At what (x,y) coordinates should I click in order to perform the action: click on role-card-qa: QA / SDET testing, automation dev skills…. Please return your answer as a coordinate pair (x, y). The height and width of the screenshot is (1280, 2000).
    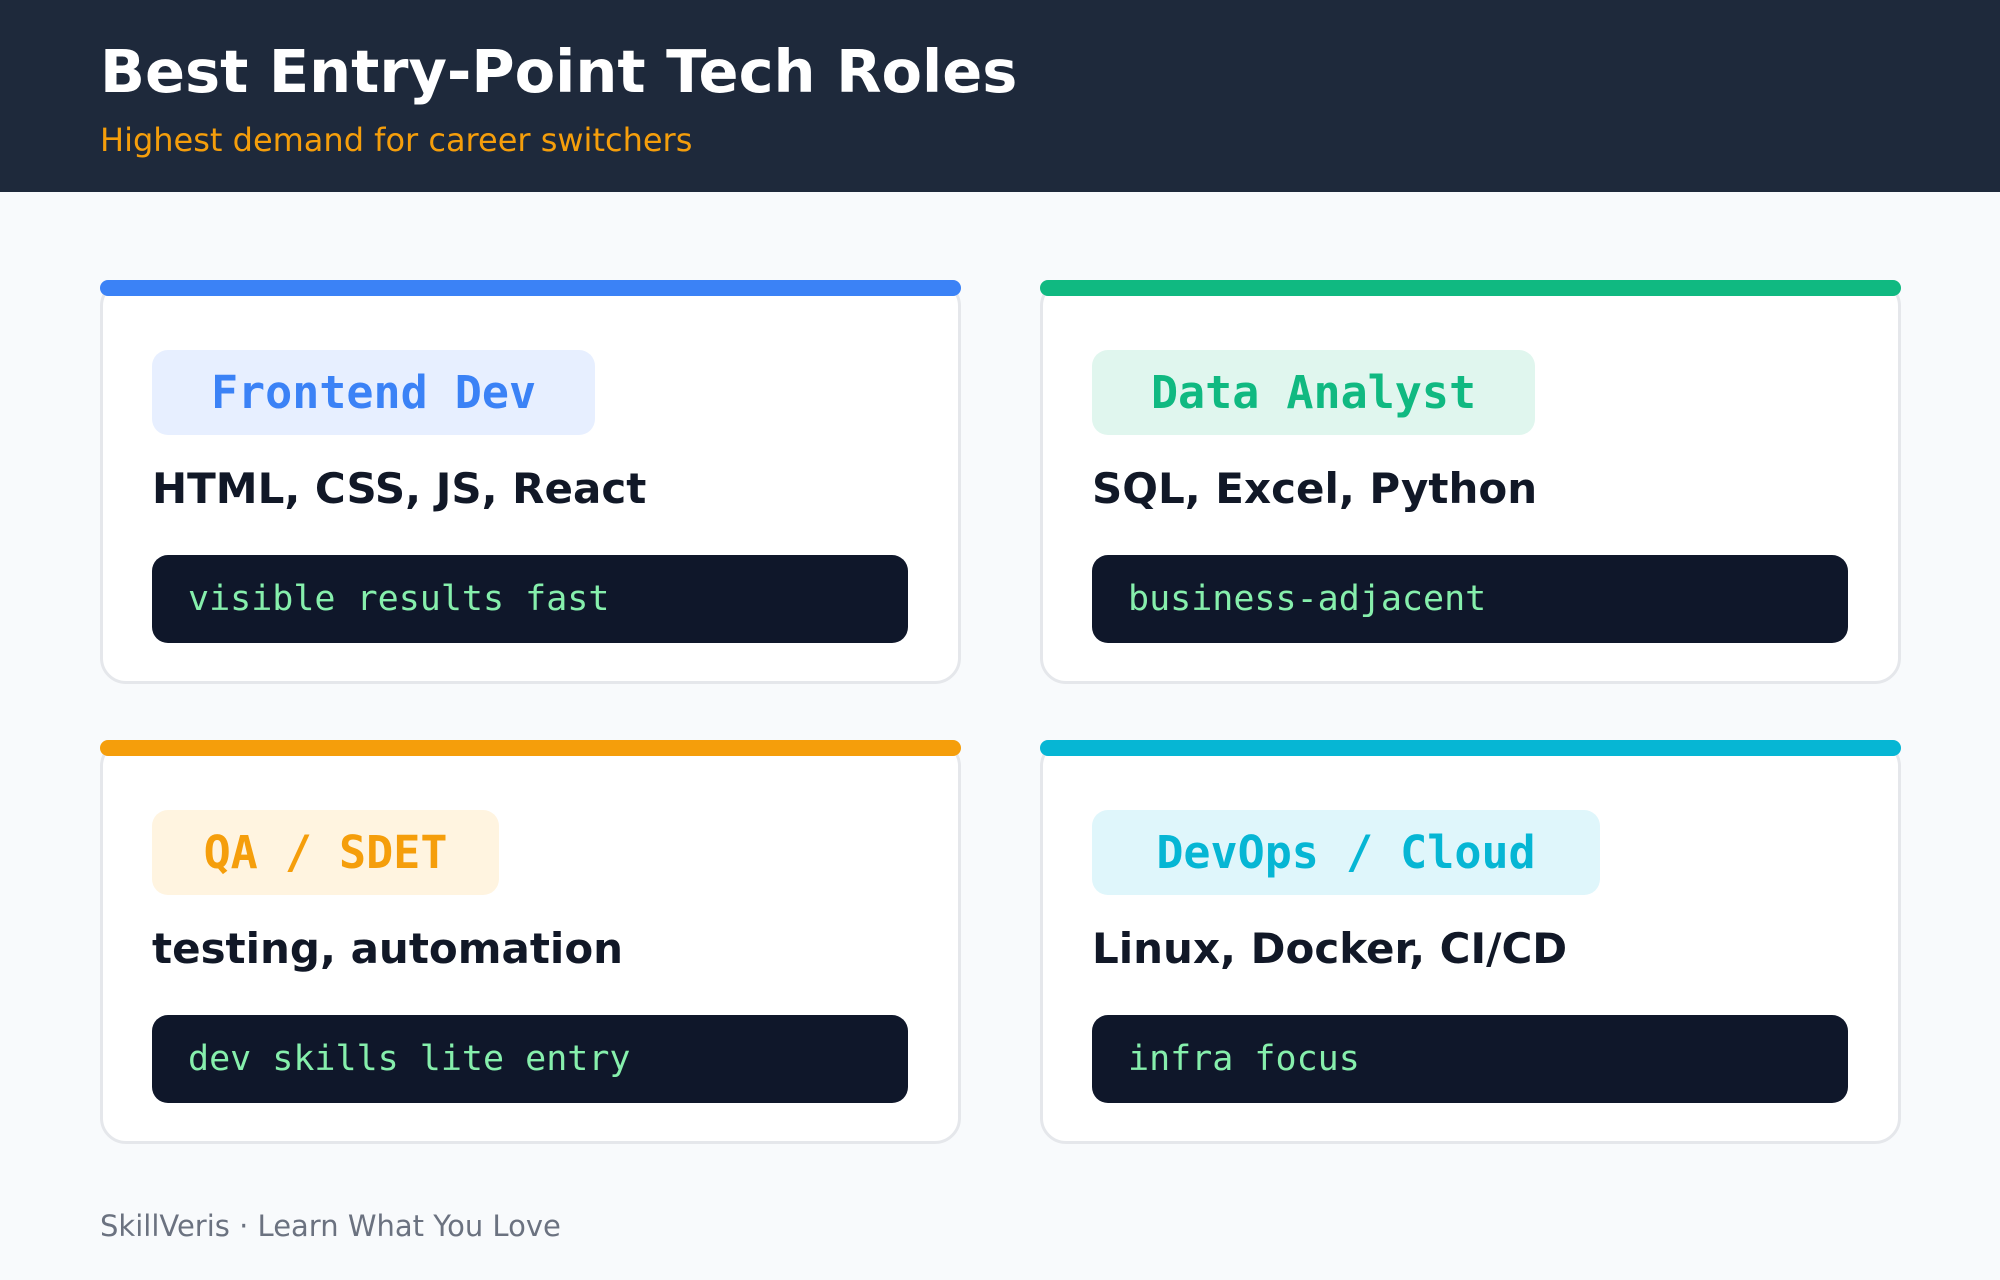
    Looking at the image, I should click on (530, 942).